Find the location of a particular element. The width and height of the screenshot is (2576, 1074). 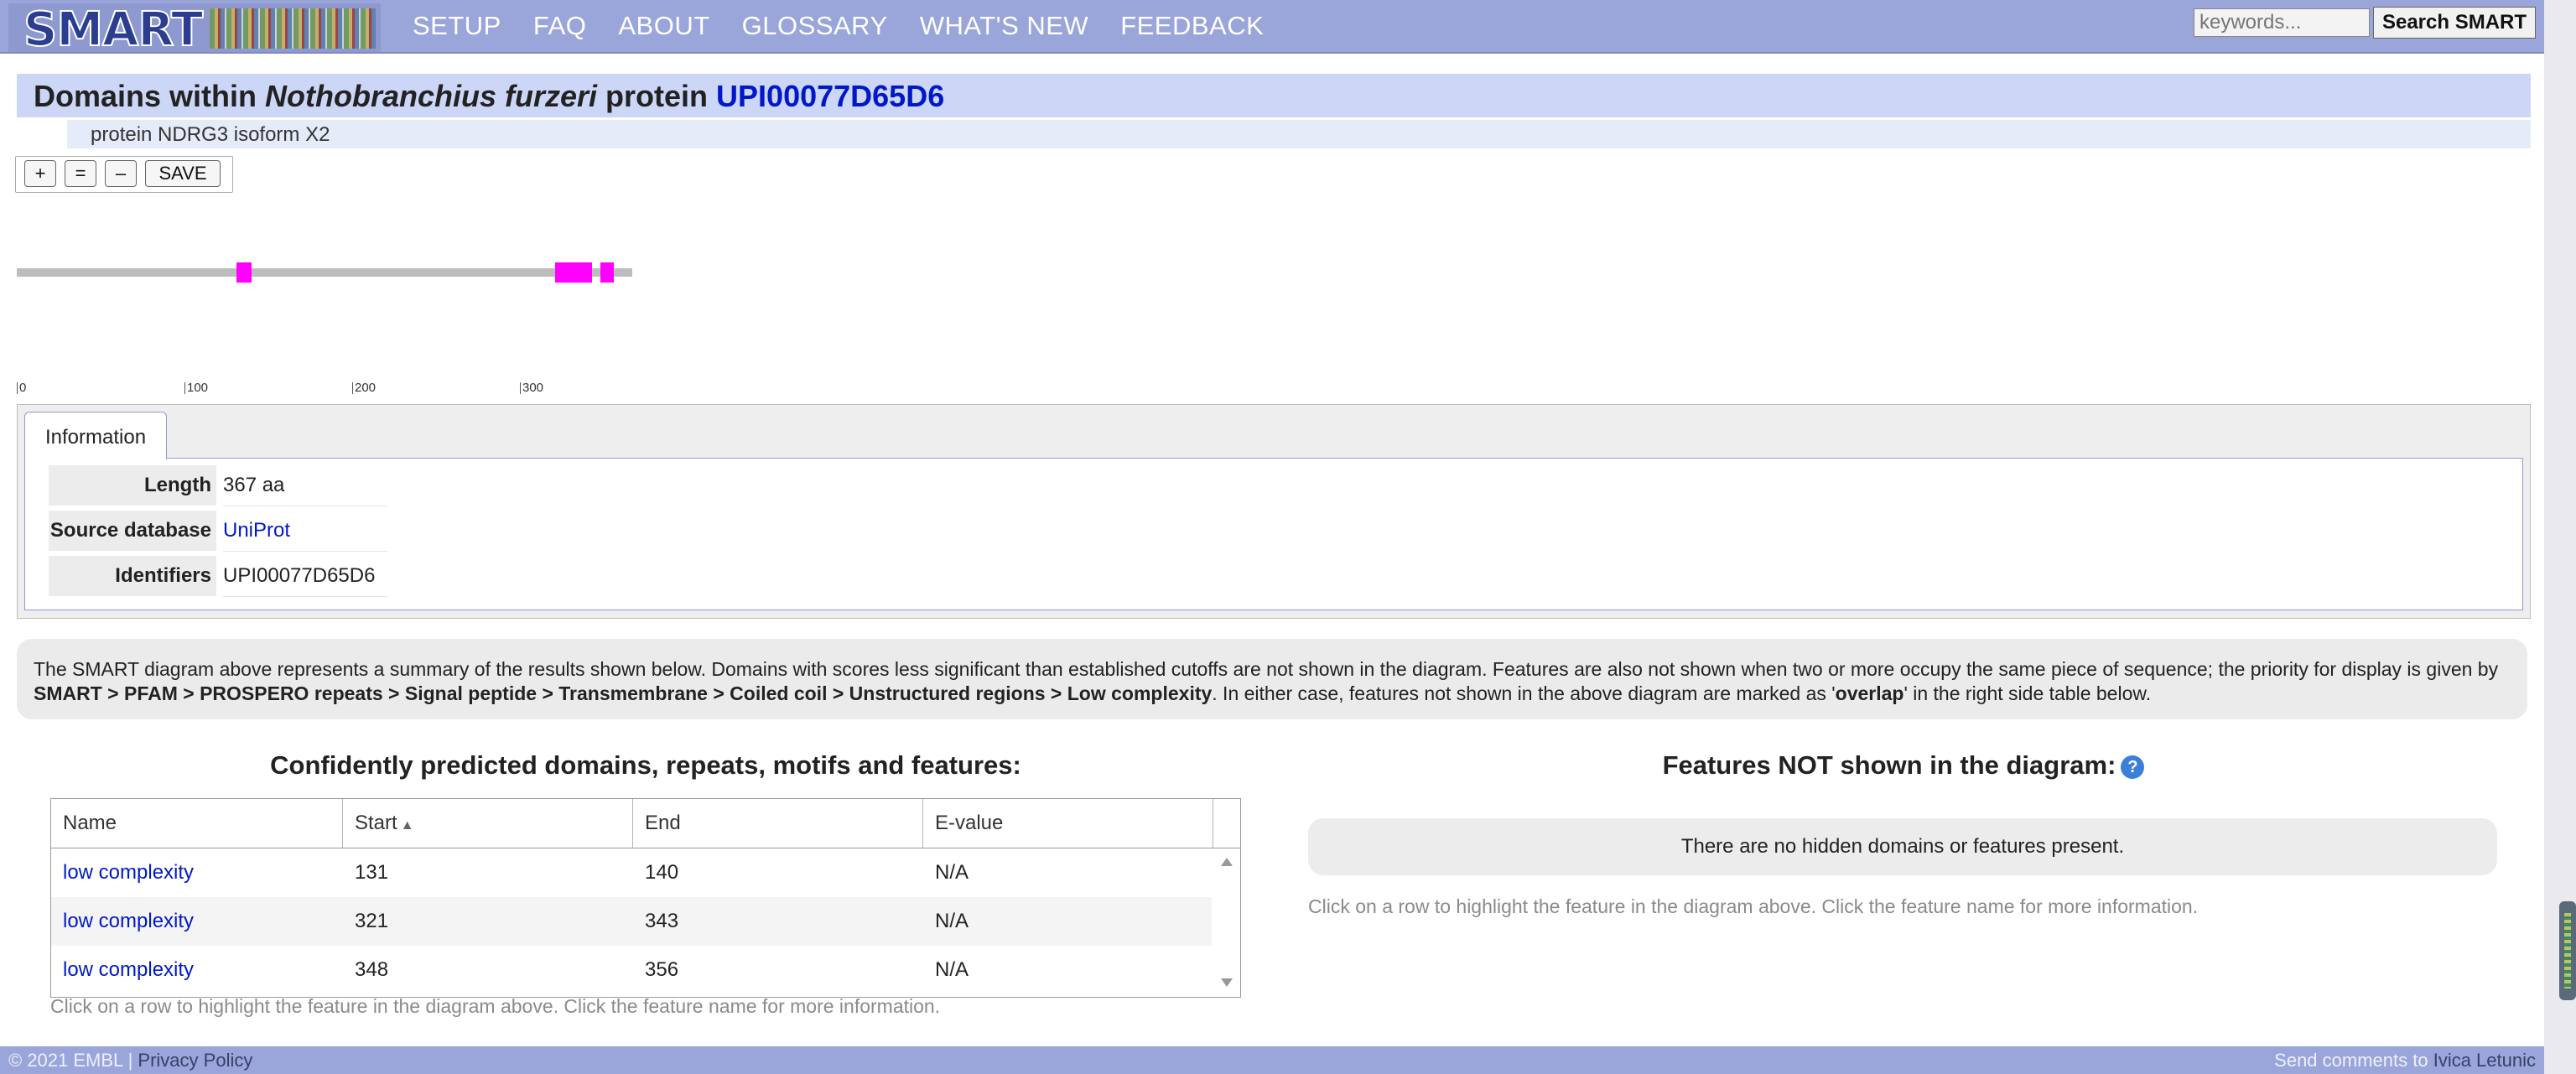

search-button: Search SMART is located at coordinates (2454, 23).